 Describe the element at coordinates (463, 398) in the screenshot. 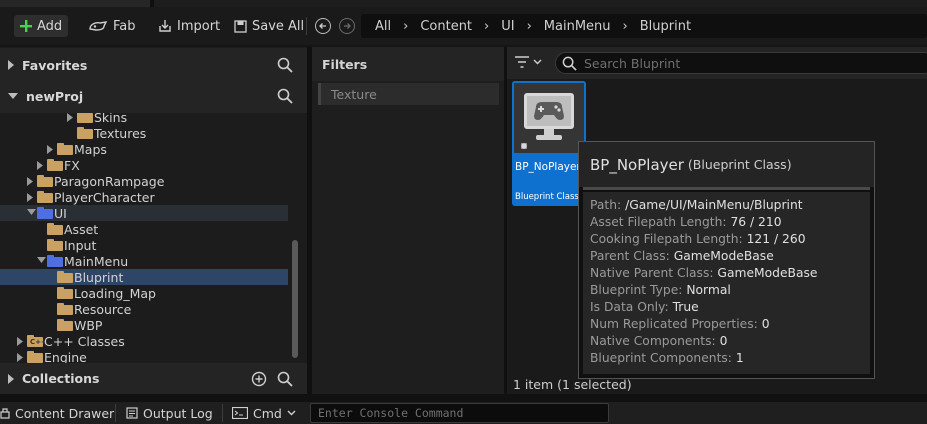

I see `panel-splitter` at that location.